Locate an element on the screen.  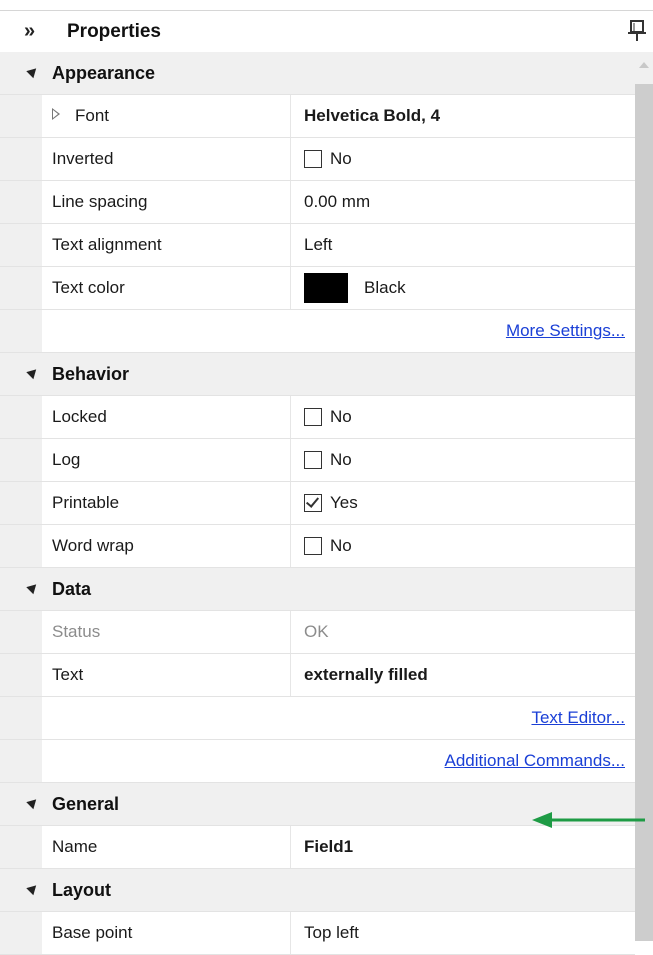
property-name: Printable is located at coordinates (86, 502).